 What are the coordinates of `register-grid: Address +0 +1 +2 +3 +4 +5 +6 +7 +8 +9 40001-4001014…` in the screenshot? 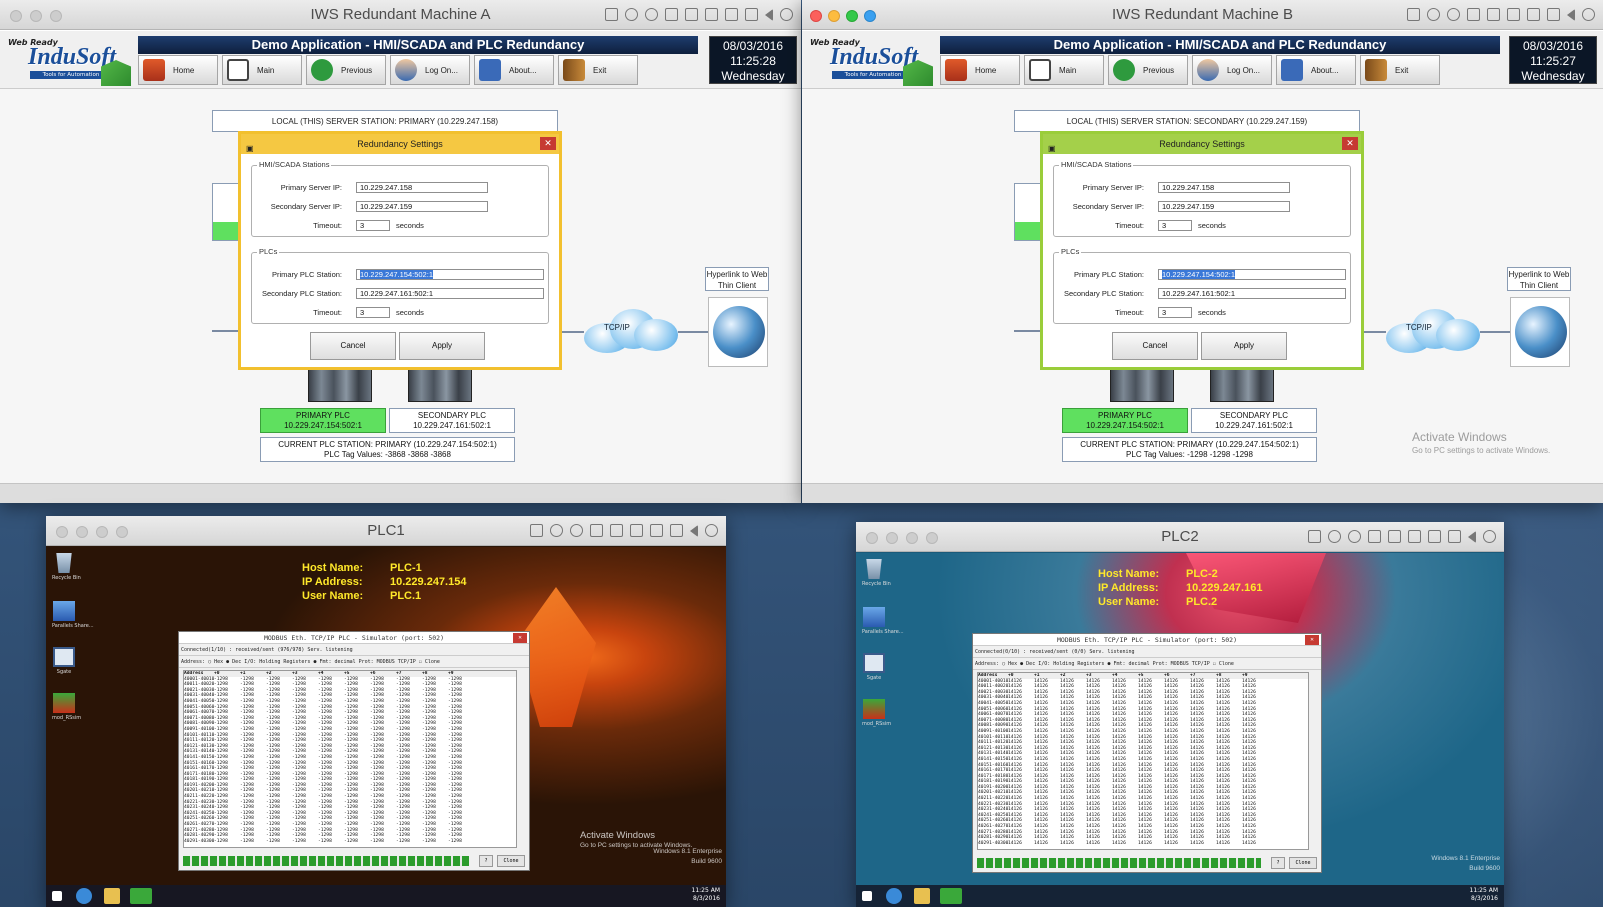 It's located at (1143, 761).